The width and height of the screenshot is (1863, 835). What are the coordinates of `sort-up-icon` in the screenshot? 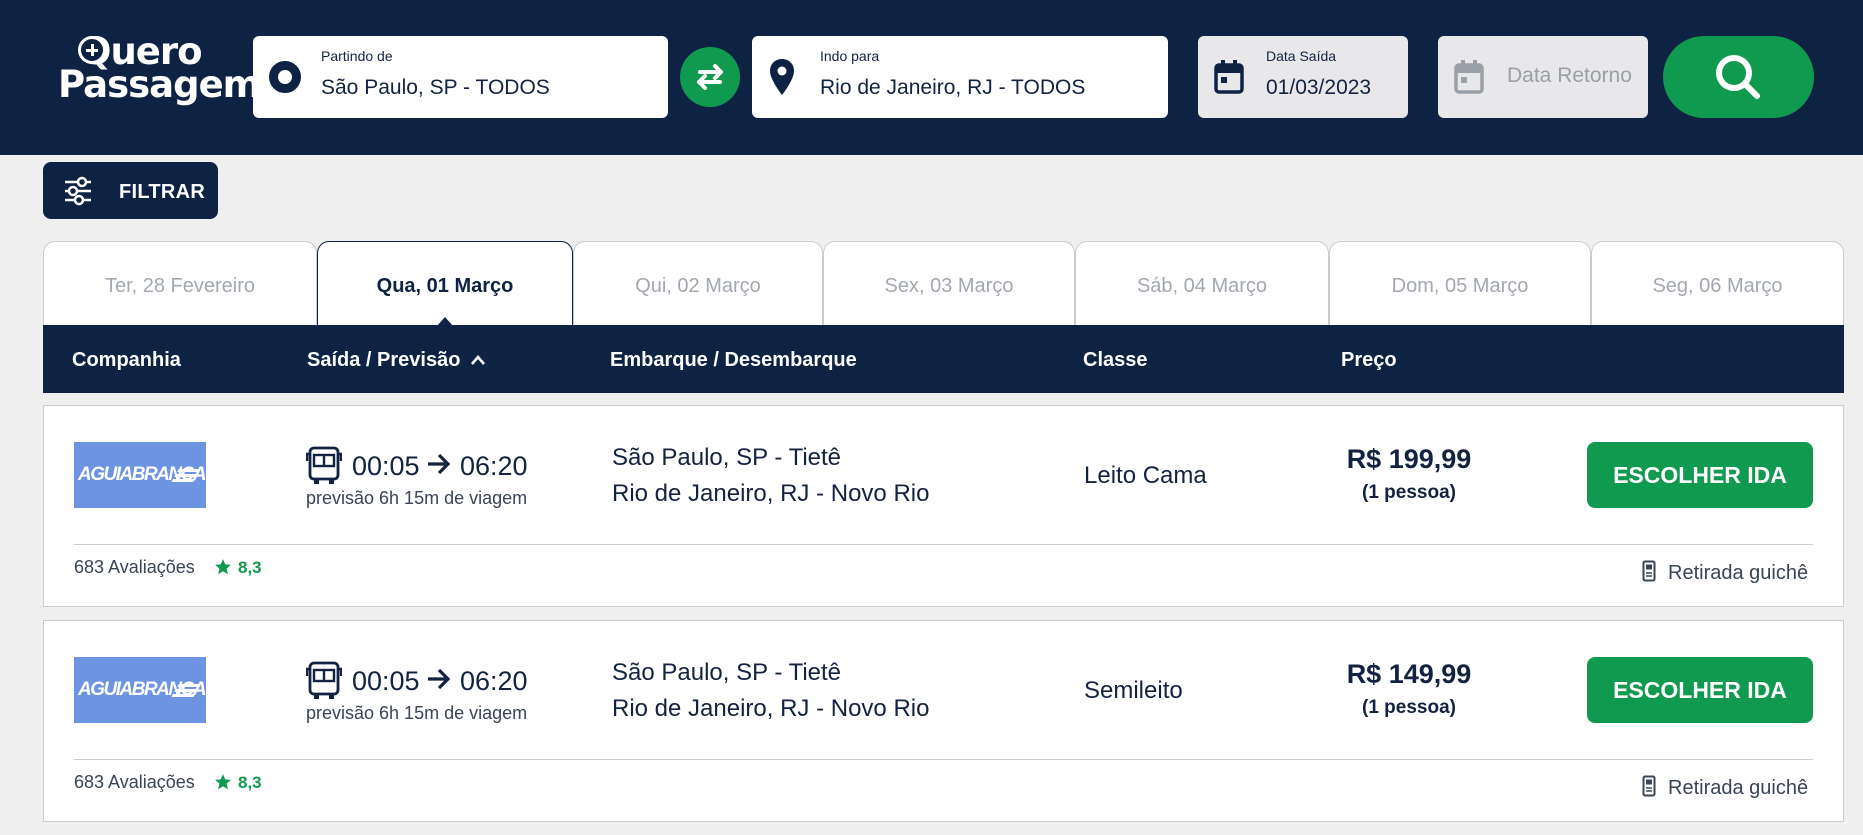 It's located at (477, 360).